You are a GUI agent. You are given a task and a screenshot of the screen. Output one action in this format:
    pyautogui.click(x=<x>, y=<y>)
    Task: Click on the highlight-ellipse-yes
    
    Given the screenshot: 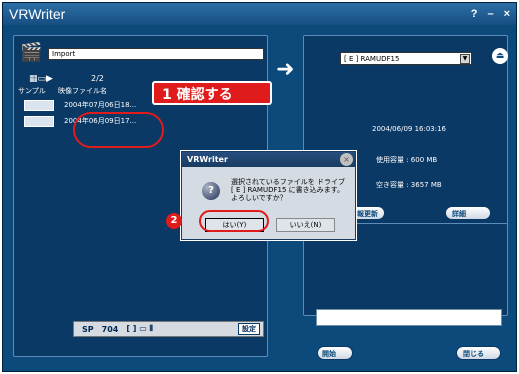 What is the action you would take?
    pyautogui.click(x=234, y=221)
    